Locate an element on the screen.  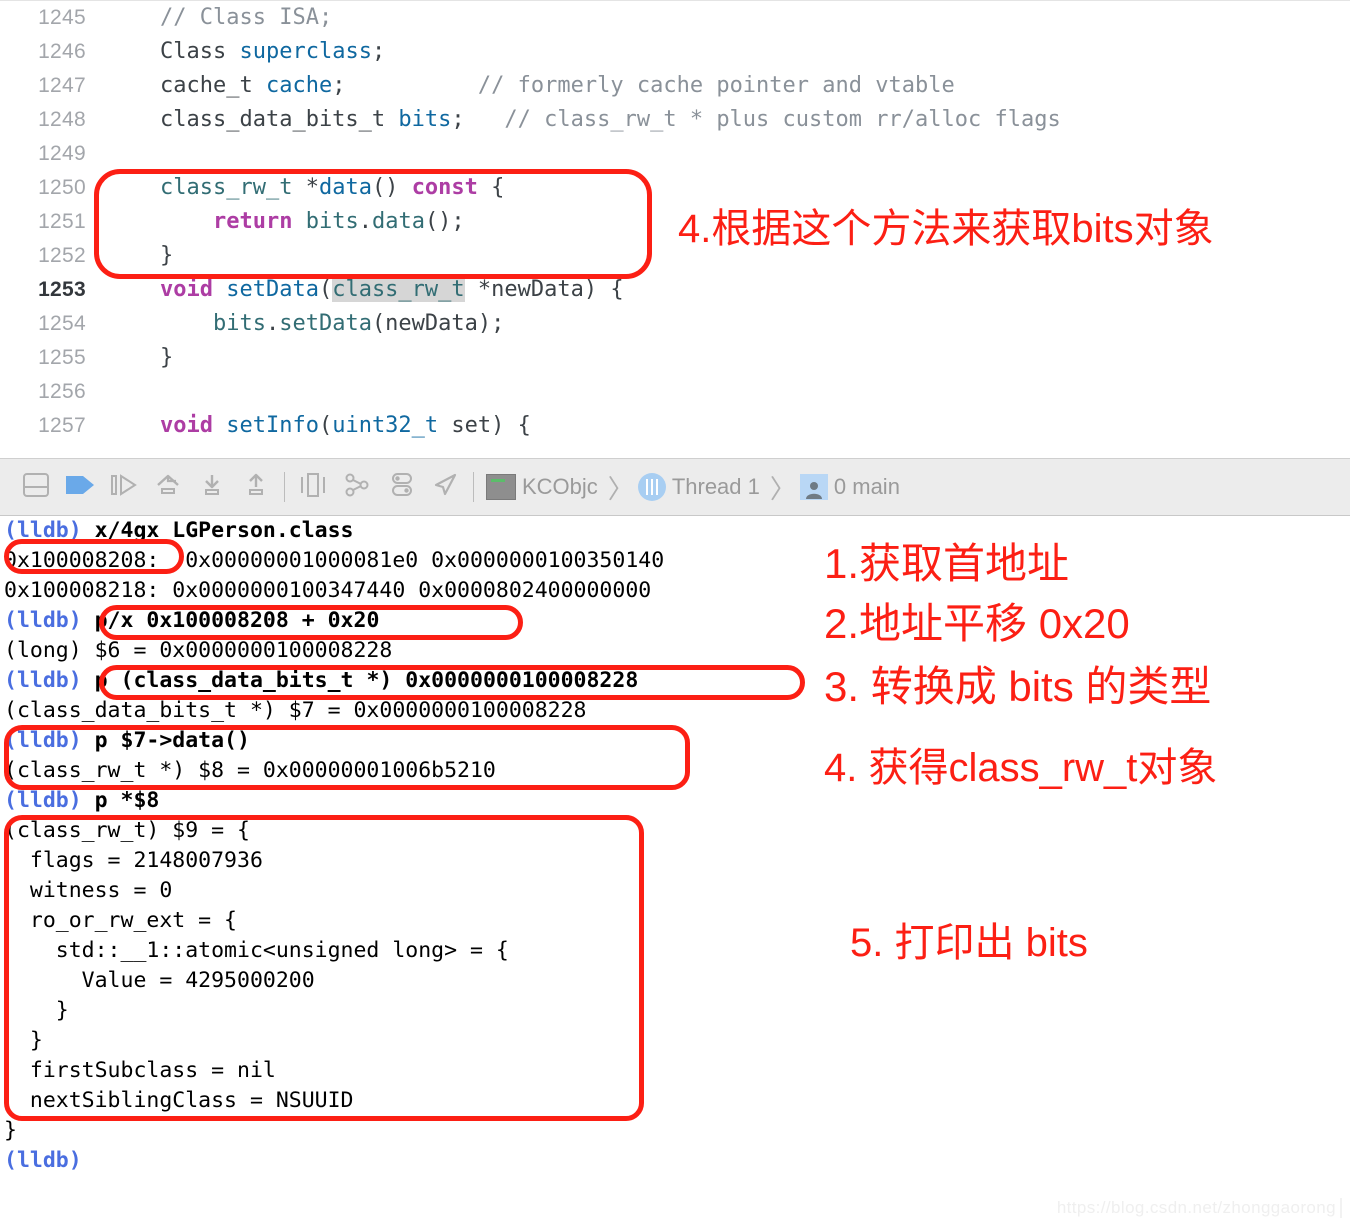
console-output: ro_or_rw_ext = { is located at coordinates (120, 920).